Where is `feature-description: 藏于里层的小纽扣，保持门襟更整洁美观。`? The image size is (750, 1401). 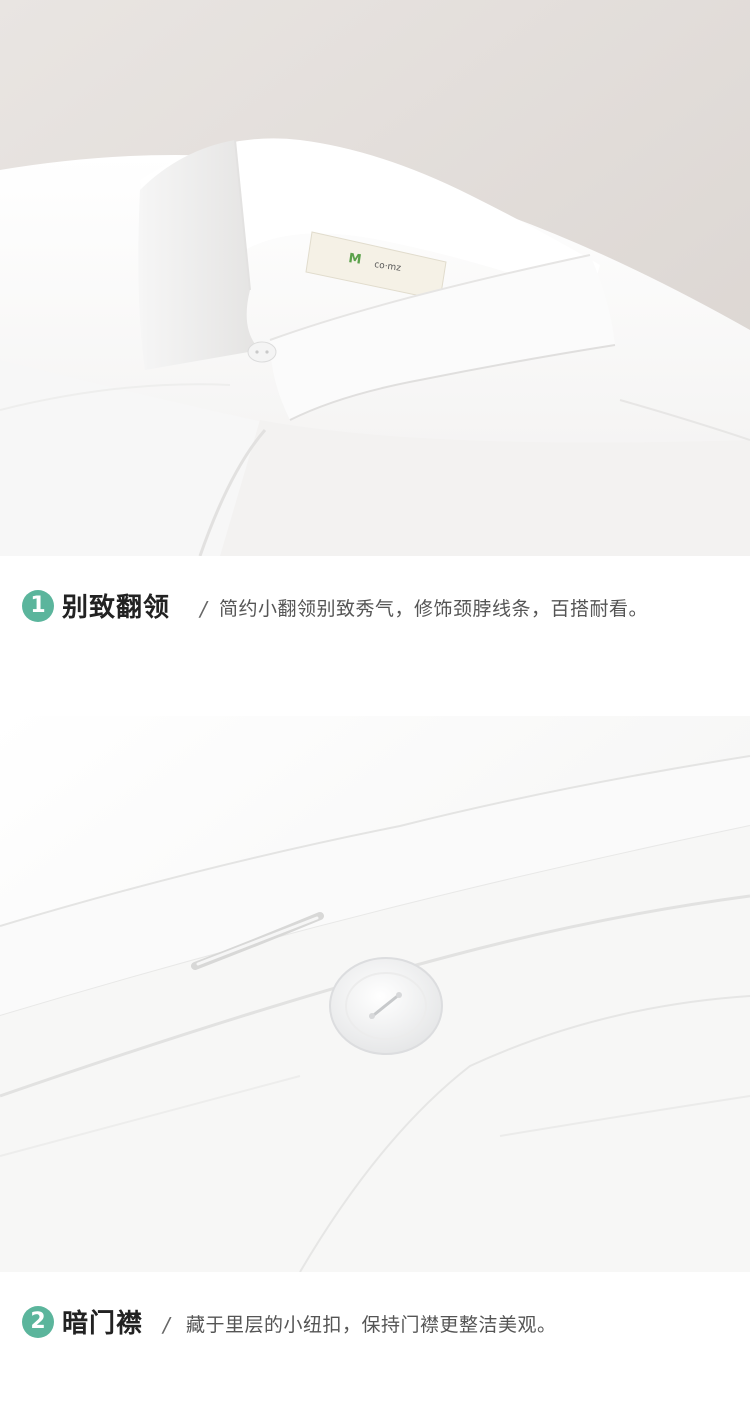 feature-description: 藏于里层的小纽扣，保持门襟更整洁美观。 is located at coordinates (371, 1325).